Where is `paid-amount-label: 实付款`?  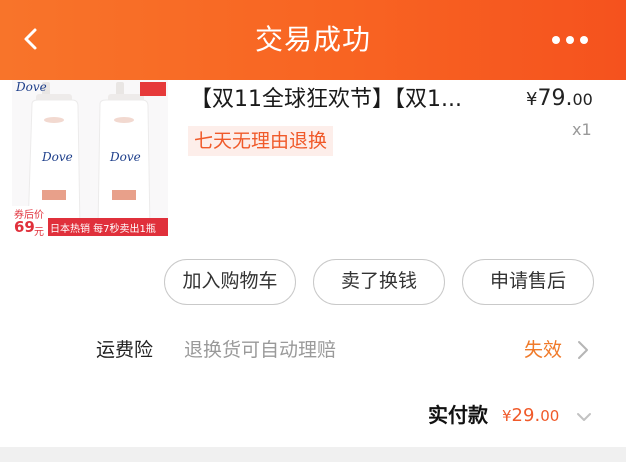 paid-amount-label: 实付款 is located at coordinates (458, 415).